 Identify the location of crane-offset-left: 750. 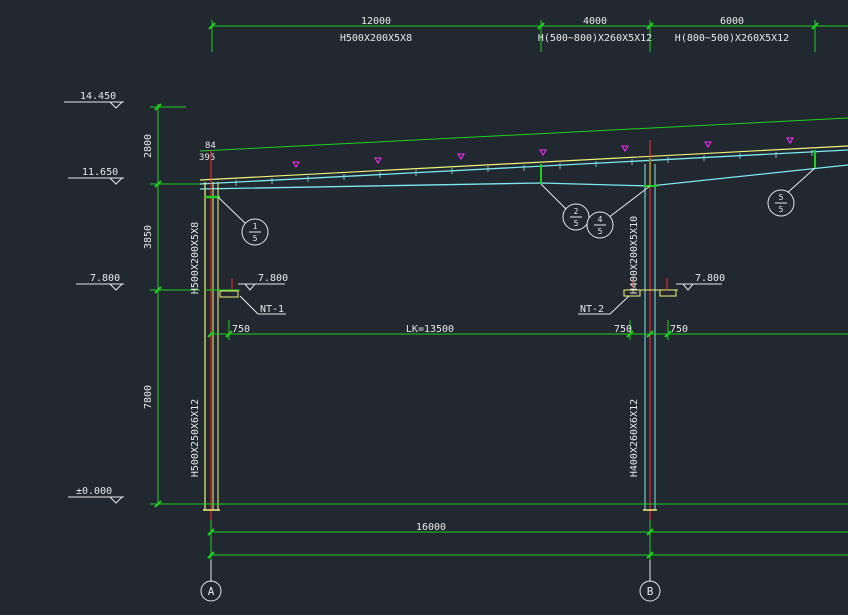
(241, 329).